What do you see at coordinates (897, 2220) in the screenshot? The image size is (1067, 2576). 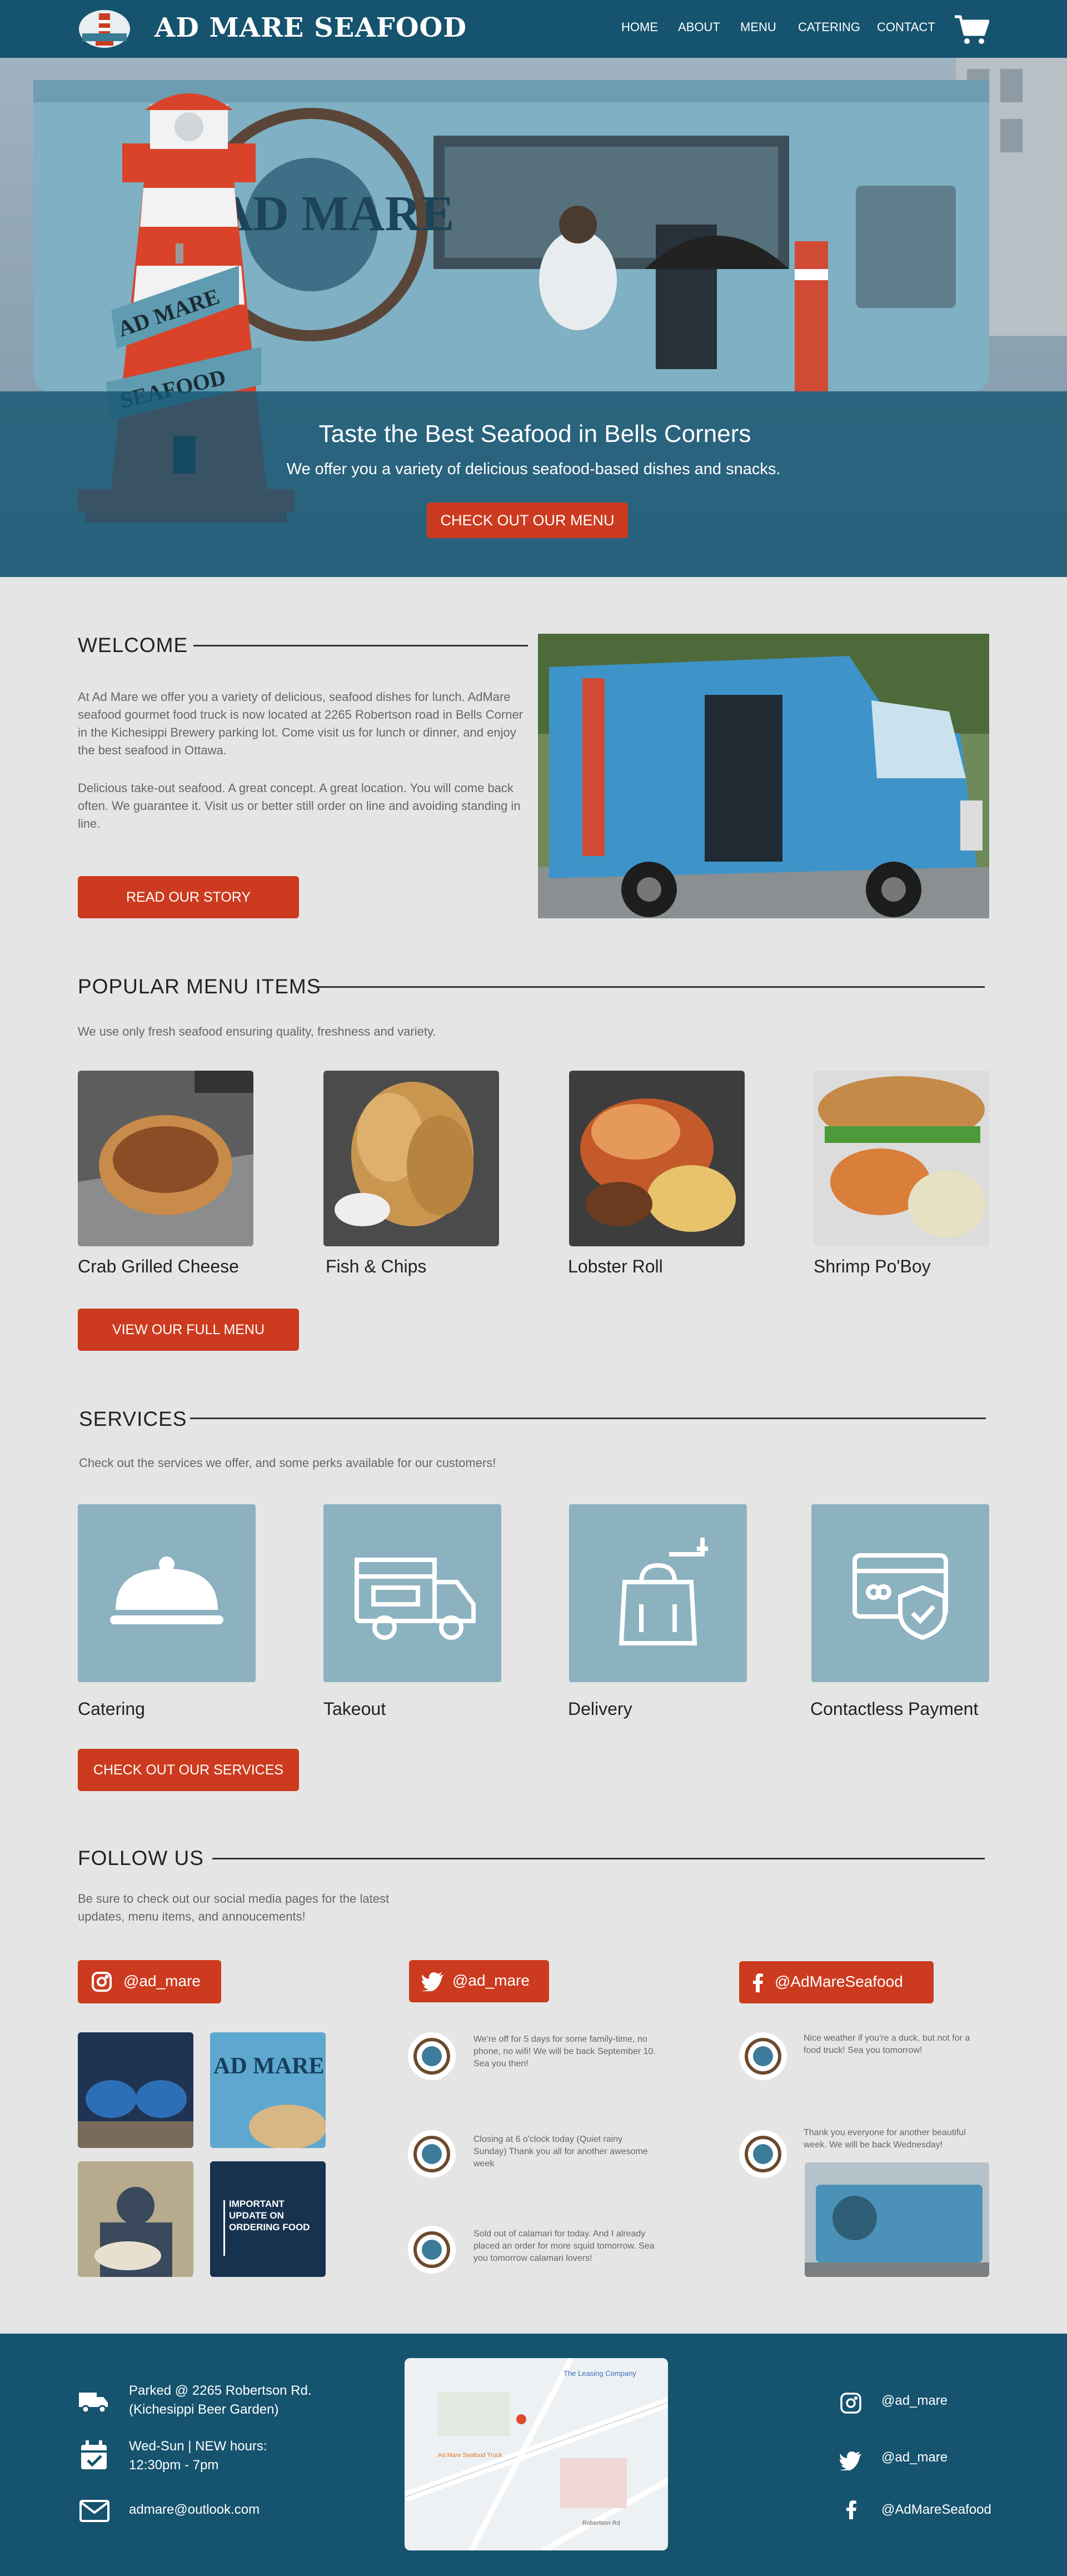 I see `facebook-post-image` at bounding box center [897, 2220].